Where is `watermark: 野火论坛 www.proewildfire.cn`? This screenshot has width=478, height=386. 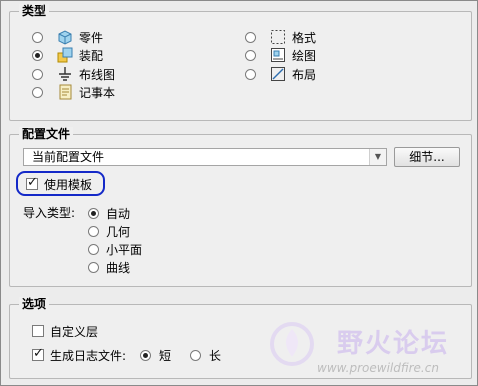 watermark: 野火论坛 www.proewildfire.cn is located at coordinates (372, 352).